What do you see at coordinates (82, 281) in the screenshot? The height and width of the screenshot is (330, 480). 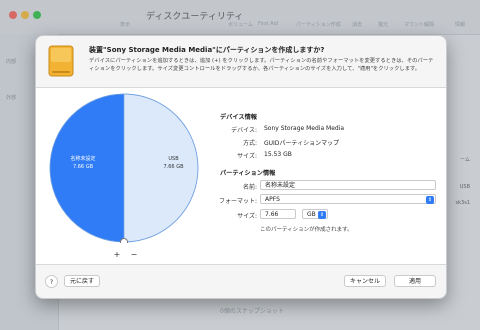 I see `revert-button: 元に戻す` at bounding box center [82, 281].